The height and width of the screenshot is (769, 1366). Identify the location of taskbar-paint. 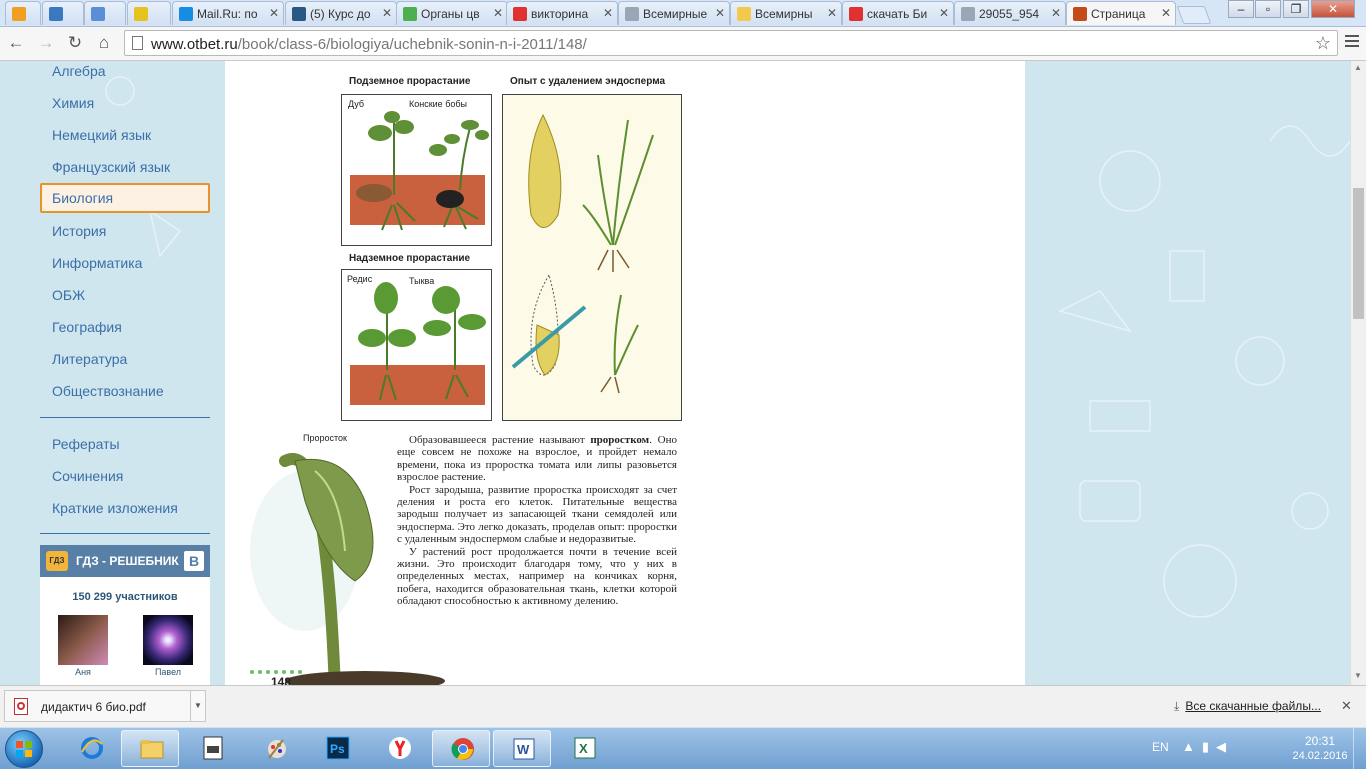
(276, 748).